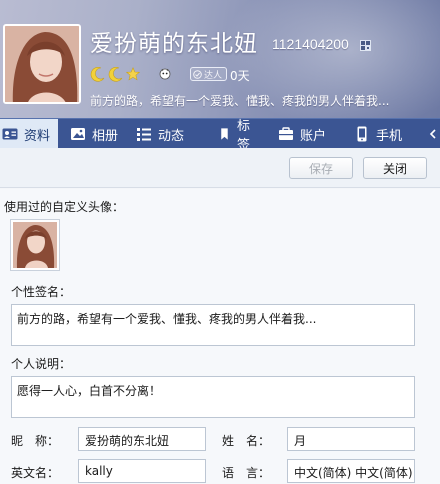 Image resolution: width=440 pixels, height=484 pixels. I want to click on pet-icon, so click(165, 73).